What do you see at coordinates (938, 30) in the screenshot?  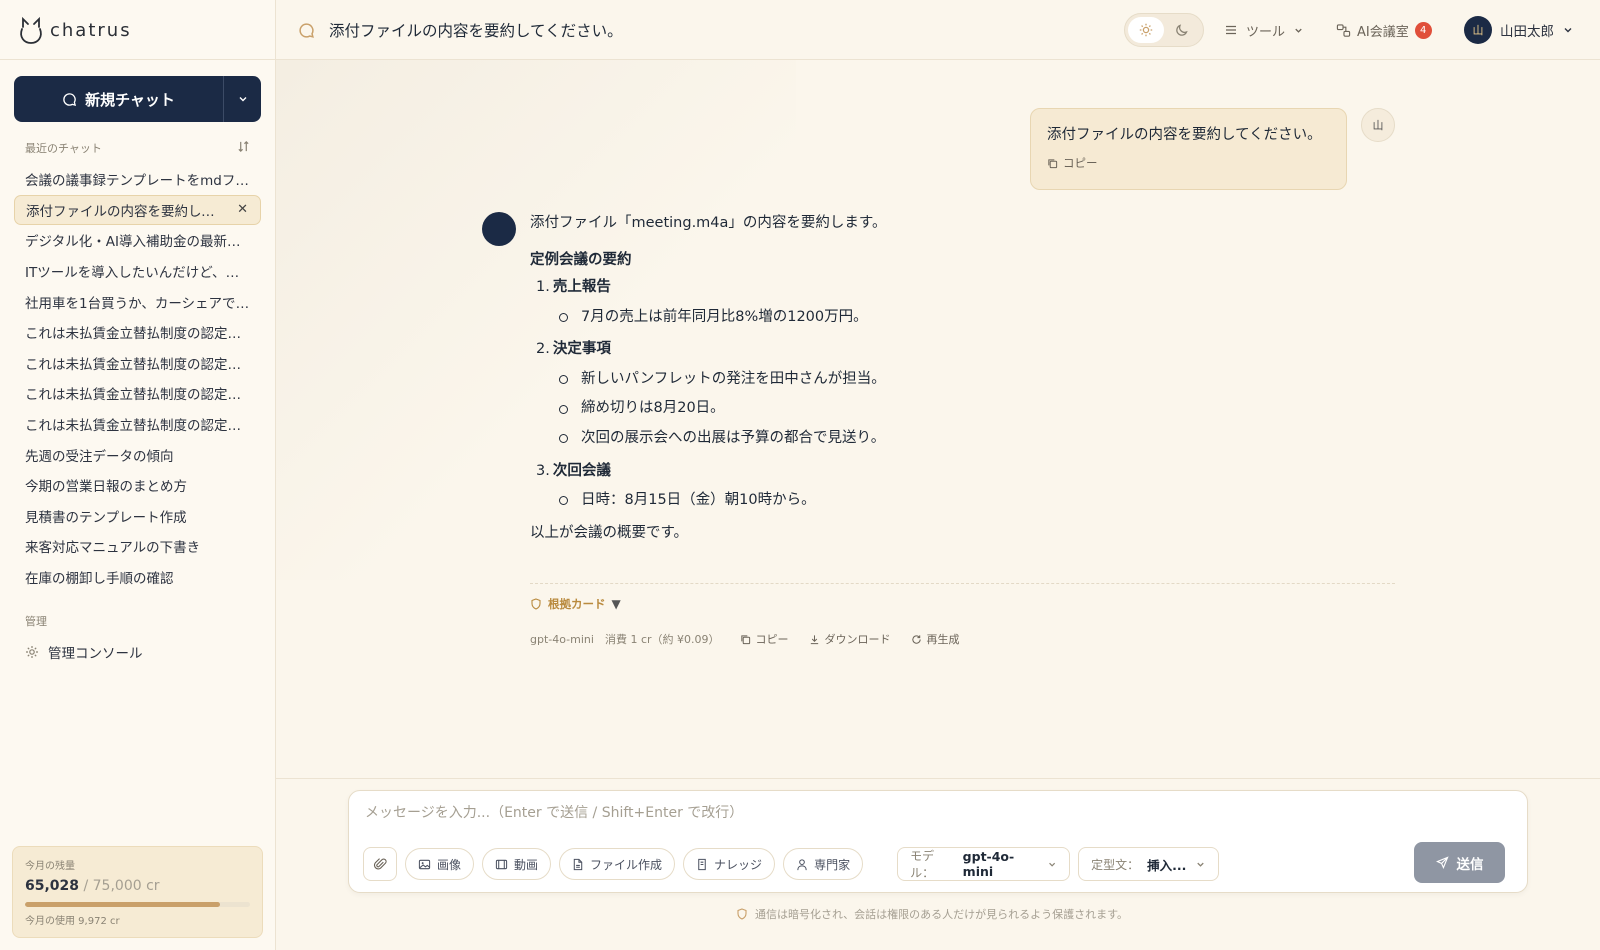 I see `top-bar: 添付ファイルの内容を要約してください。 ツール AI会議室 4 山 山田太郎` at bounding box center [938, 30].